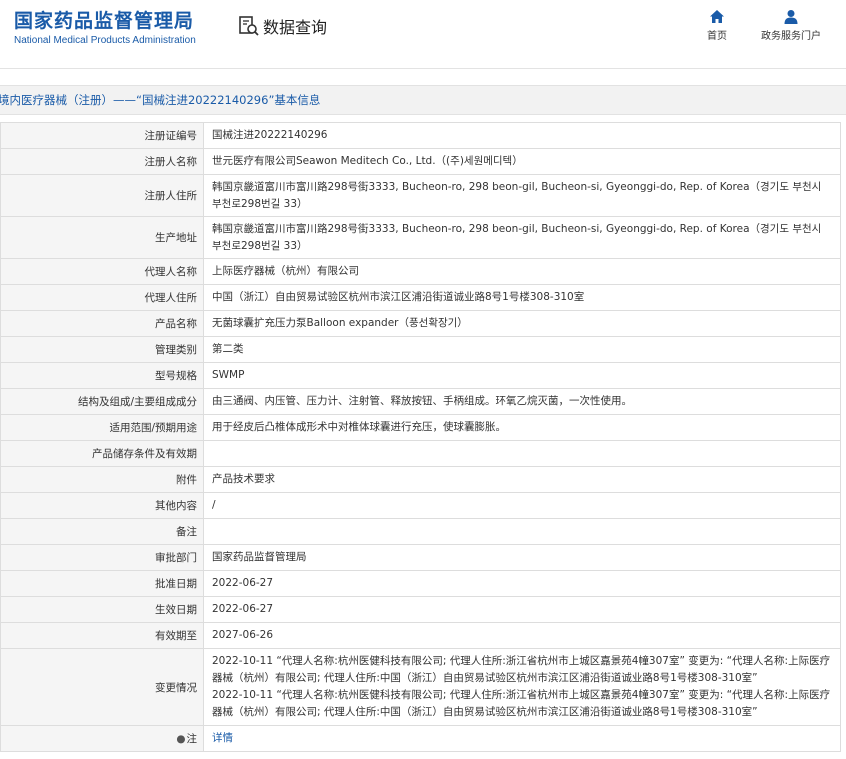 This screenshot has width=846, height=759. I want to click on field-label: 适用范围/预期用途, so click(102, 427).